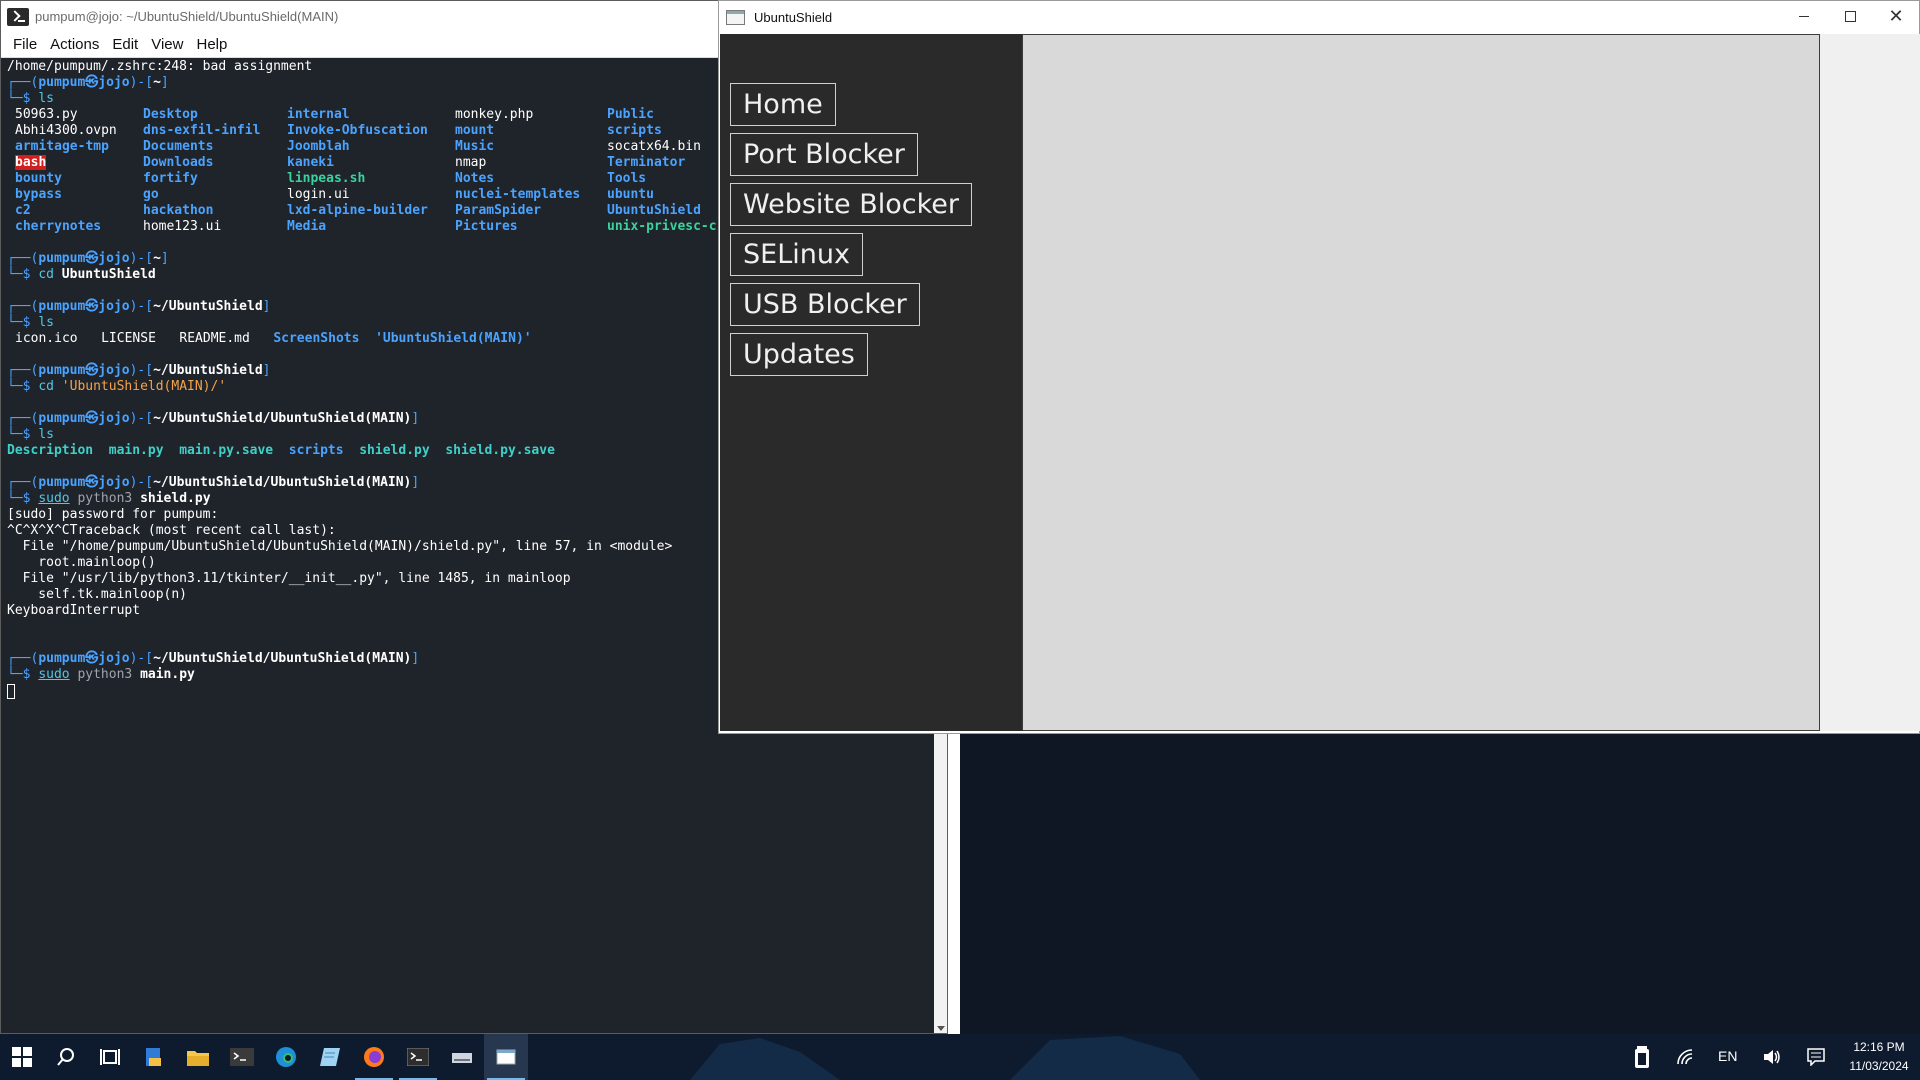 This screenshot has height=1080, width=1920. I want to click on list-item: 50963.py, so click(46, 114).